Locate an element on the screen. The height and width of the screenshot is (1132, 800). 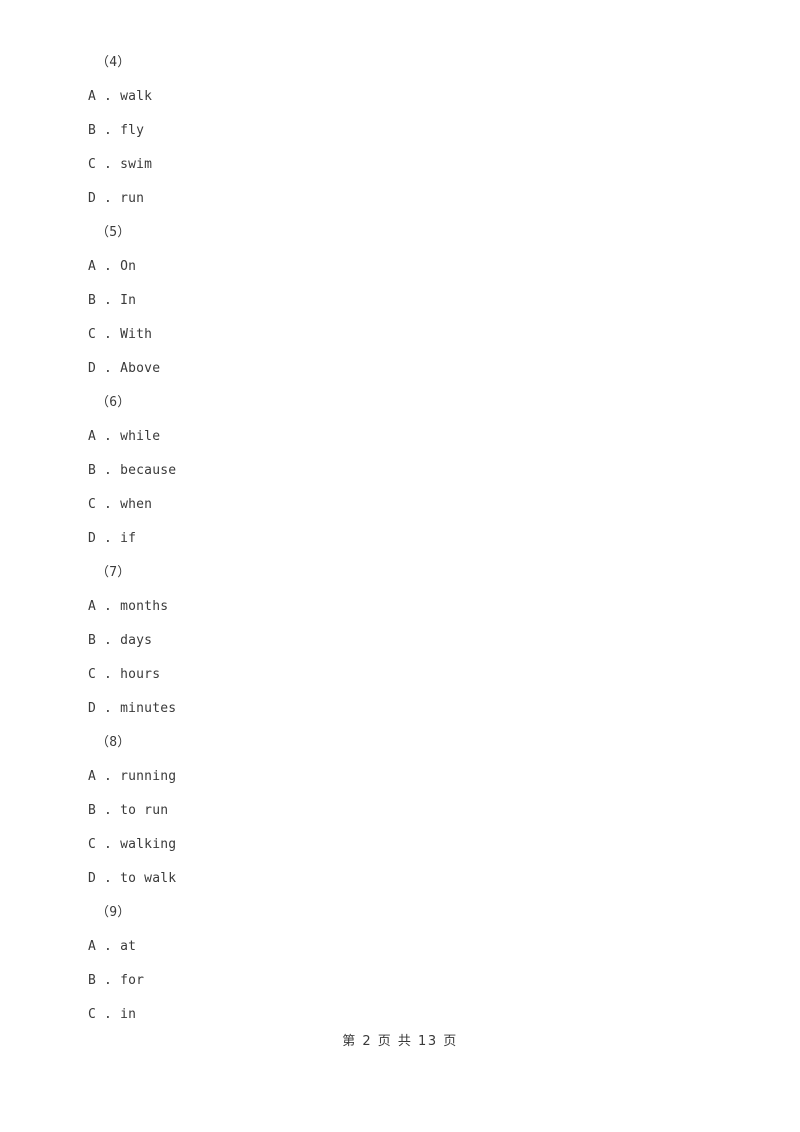
question-number: （4） is located at coordinates (113, 62).